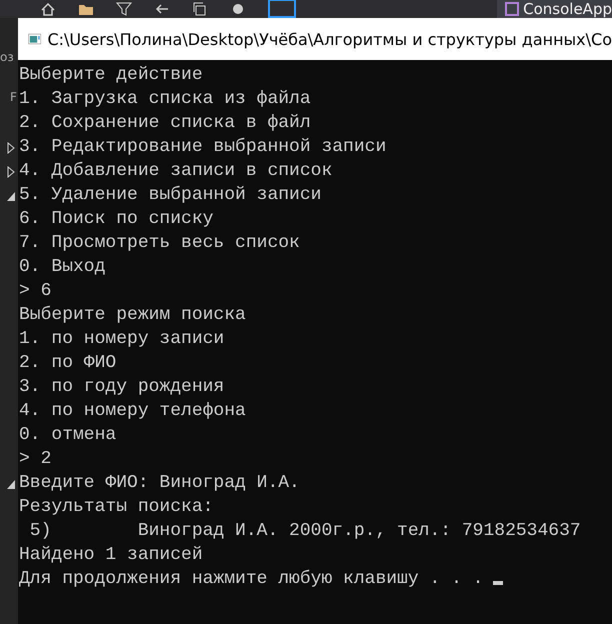 This screenshot has height=624, width=612. Describe the element at coordinates (122, 387) in the screenshot. I see `console-line: 3. по году рождения` at that location.